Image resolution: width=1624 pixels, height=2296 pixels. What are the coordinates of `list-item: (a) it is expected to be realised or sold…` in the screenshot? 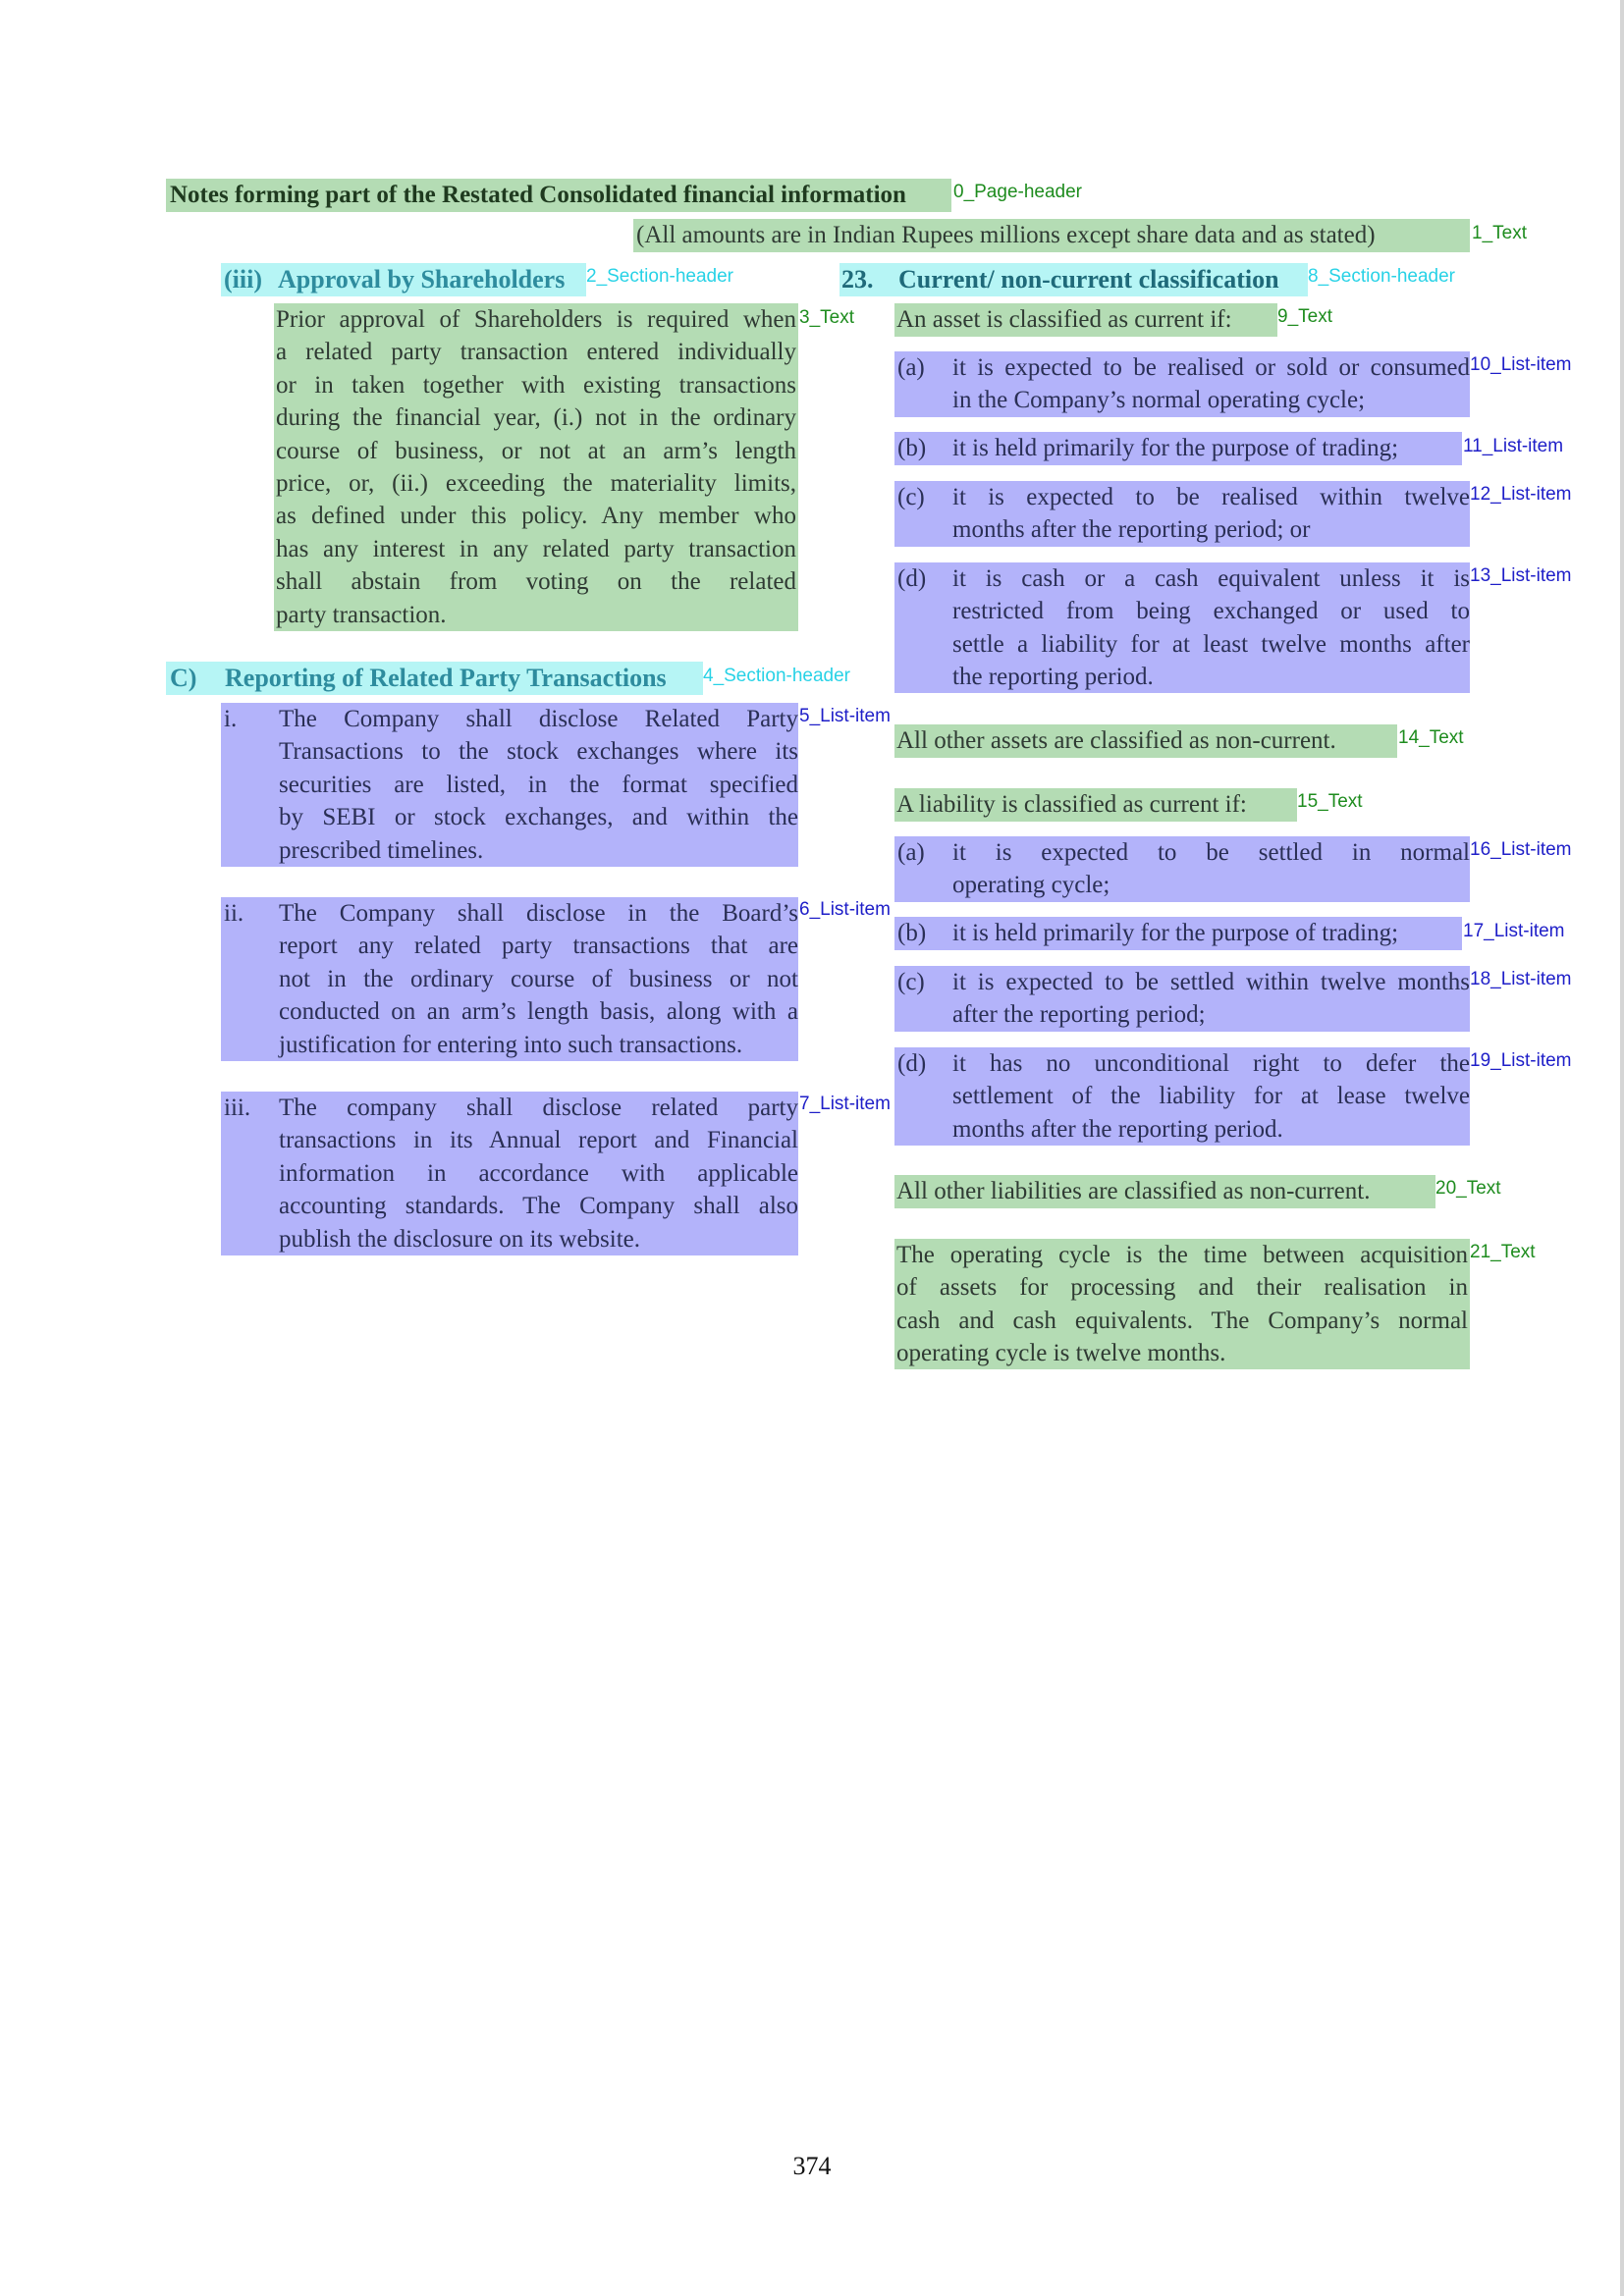 It's located at (1182, 384).